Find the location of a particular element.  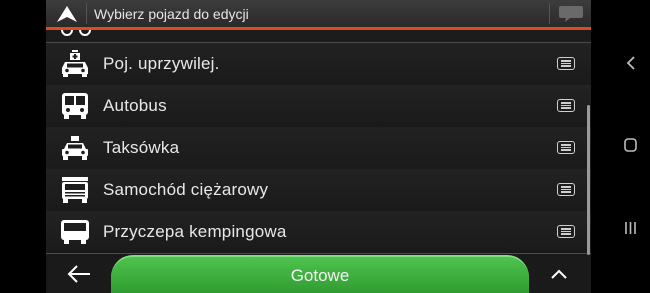

emergency-vehicle-icon is located at coordinates (75, 64).